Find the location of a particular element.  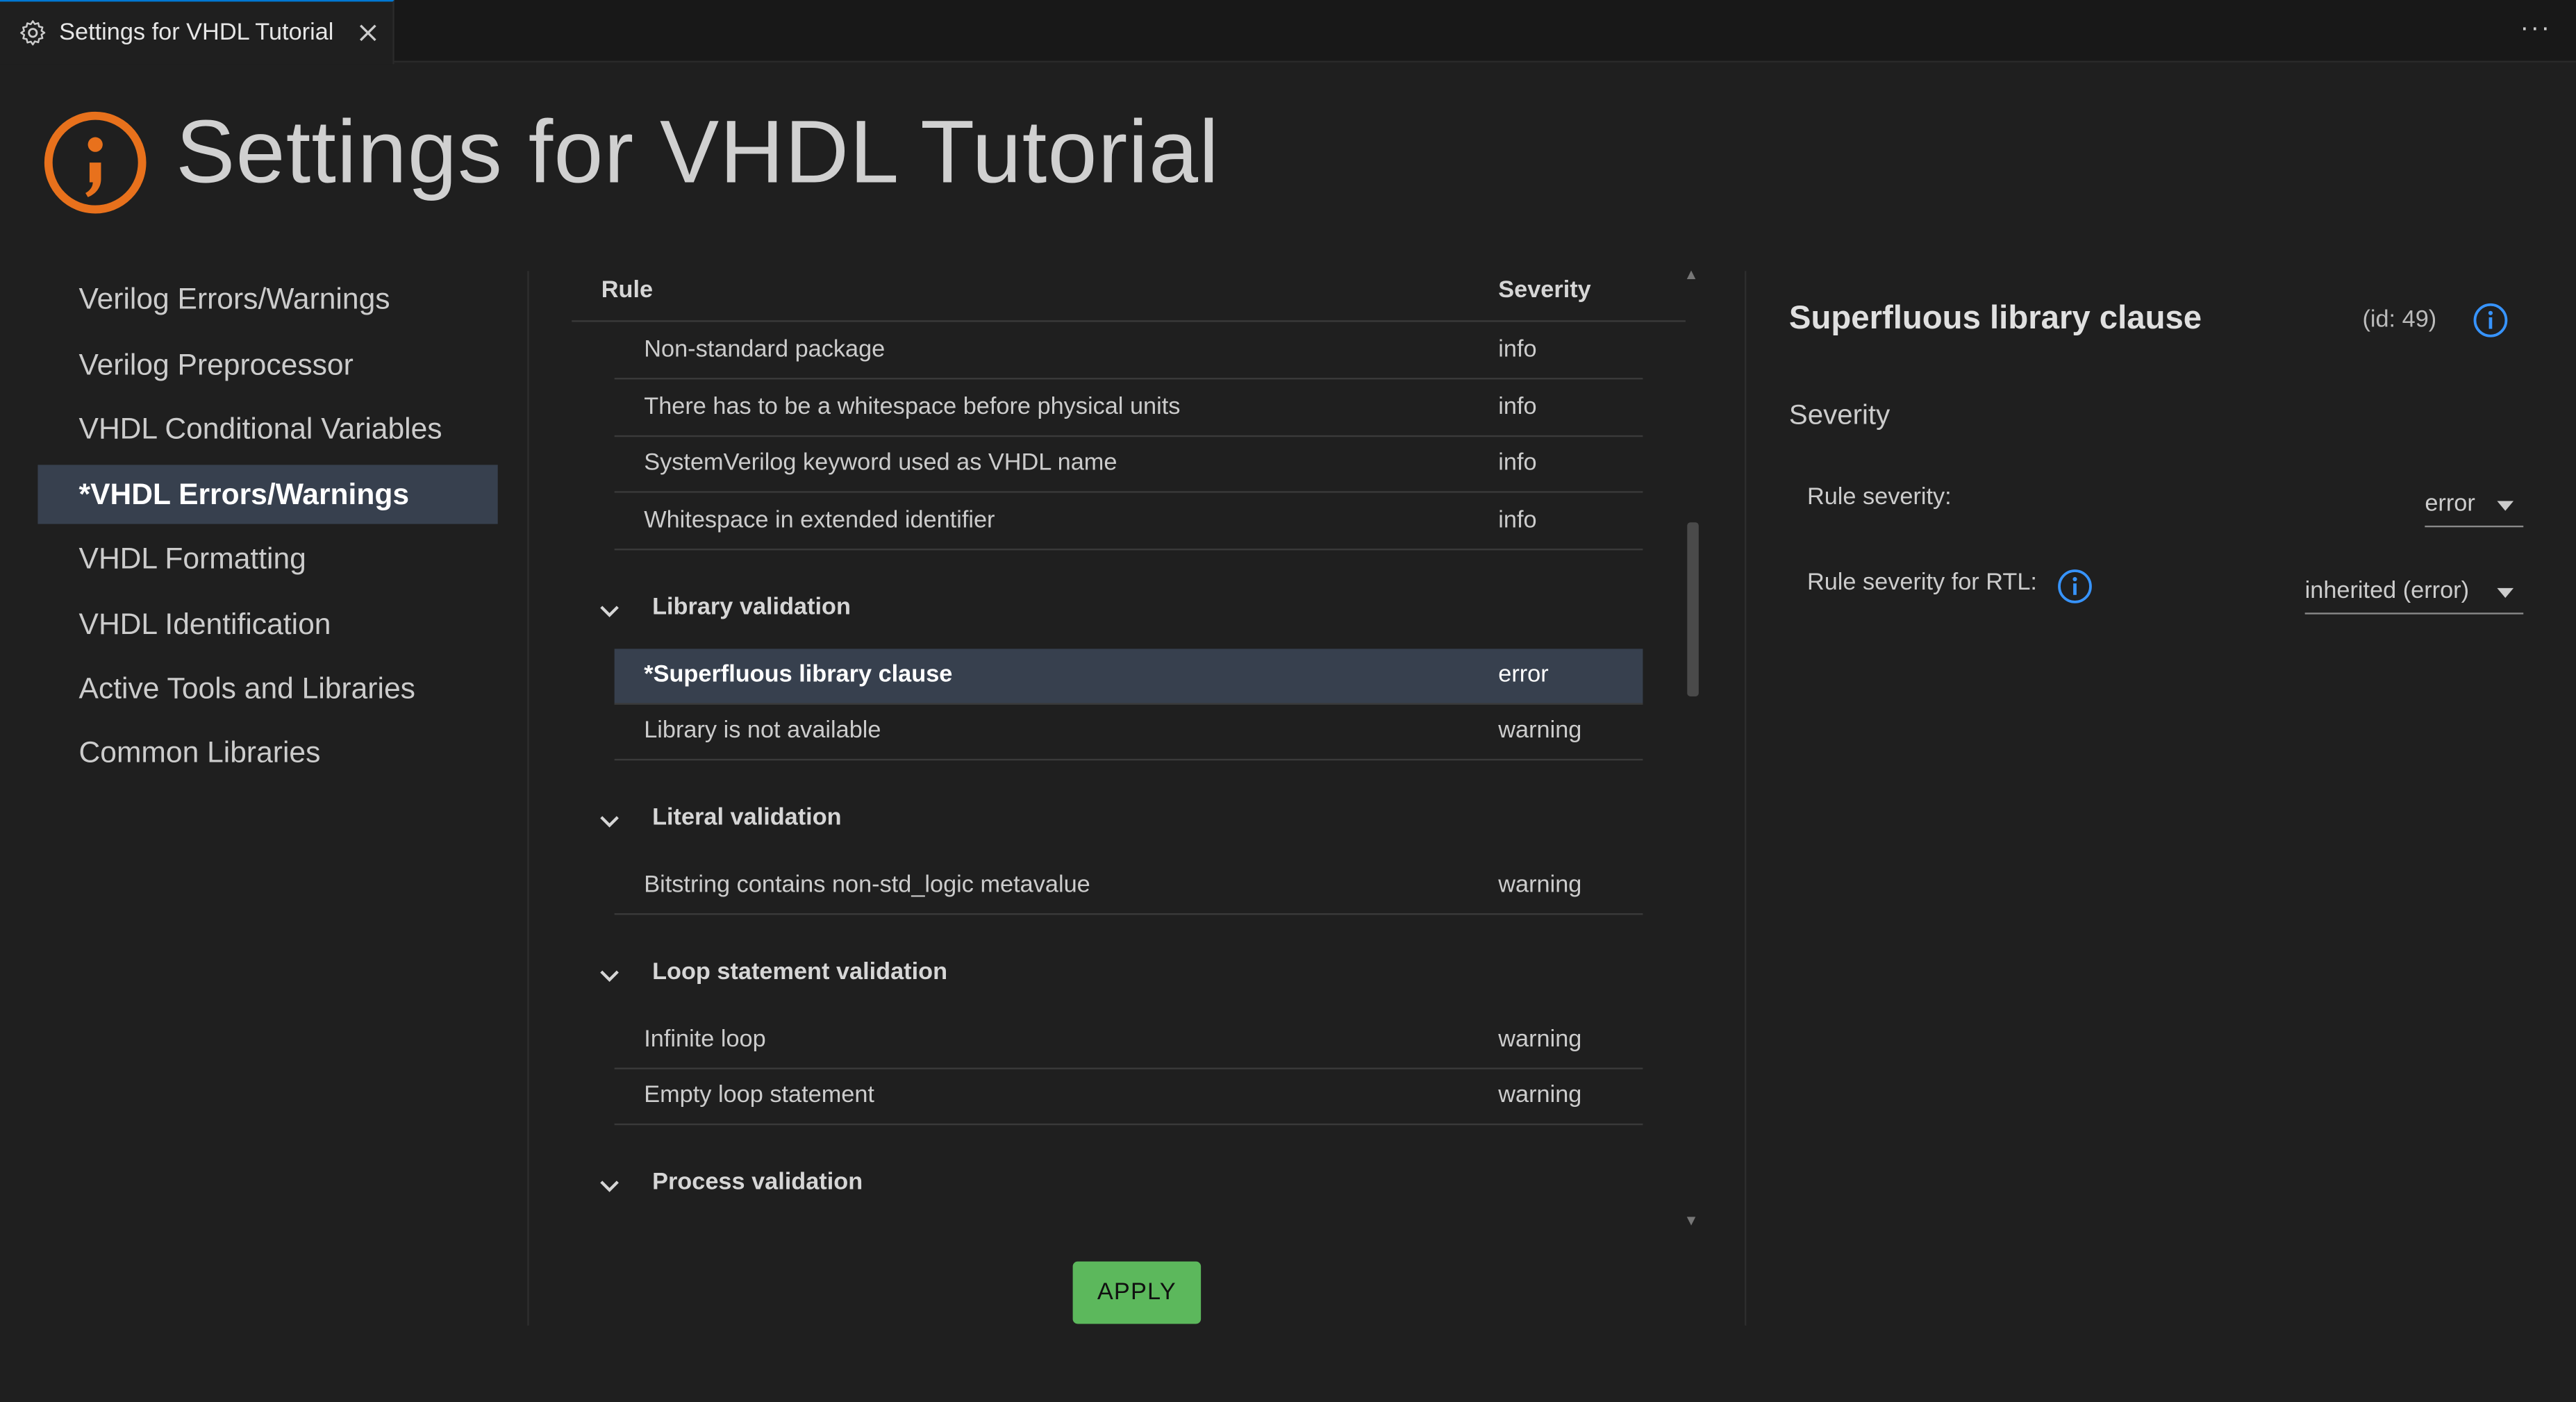

apply-button: APPLY is located at coordinates (1137, 1292).